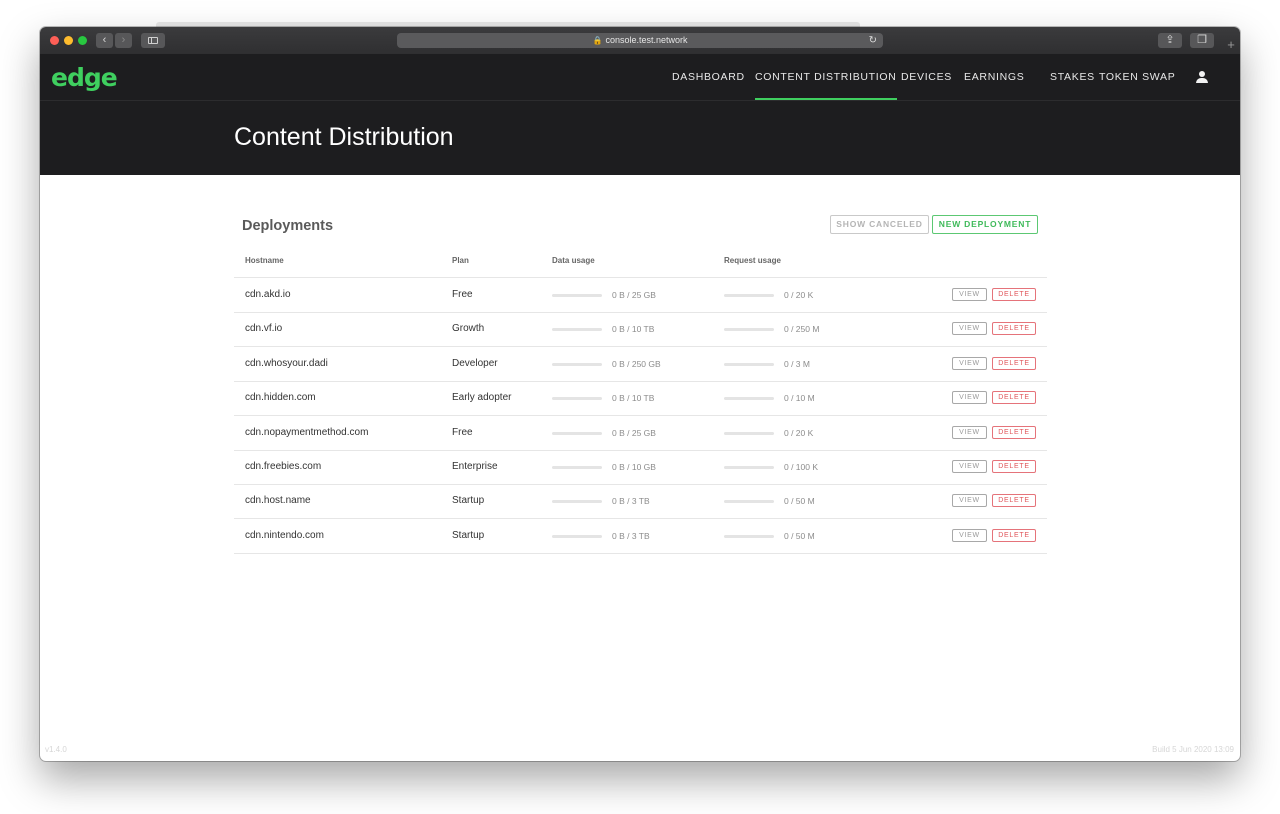  I want to click on close-window-button, so click(54, 40).